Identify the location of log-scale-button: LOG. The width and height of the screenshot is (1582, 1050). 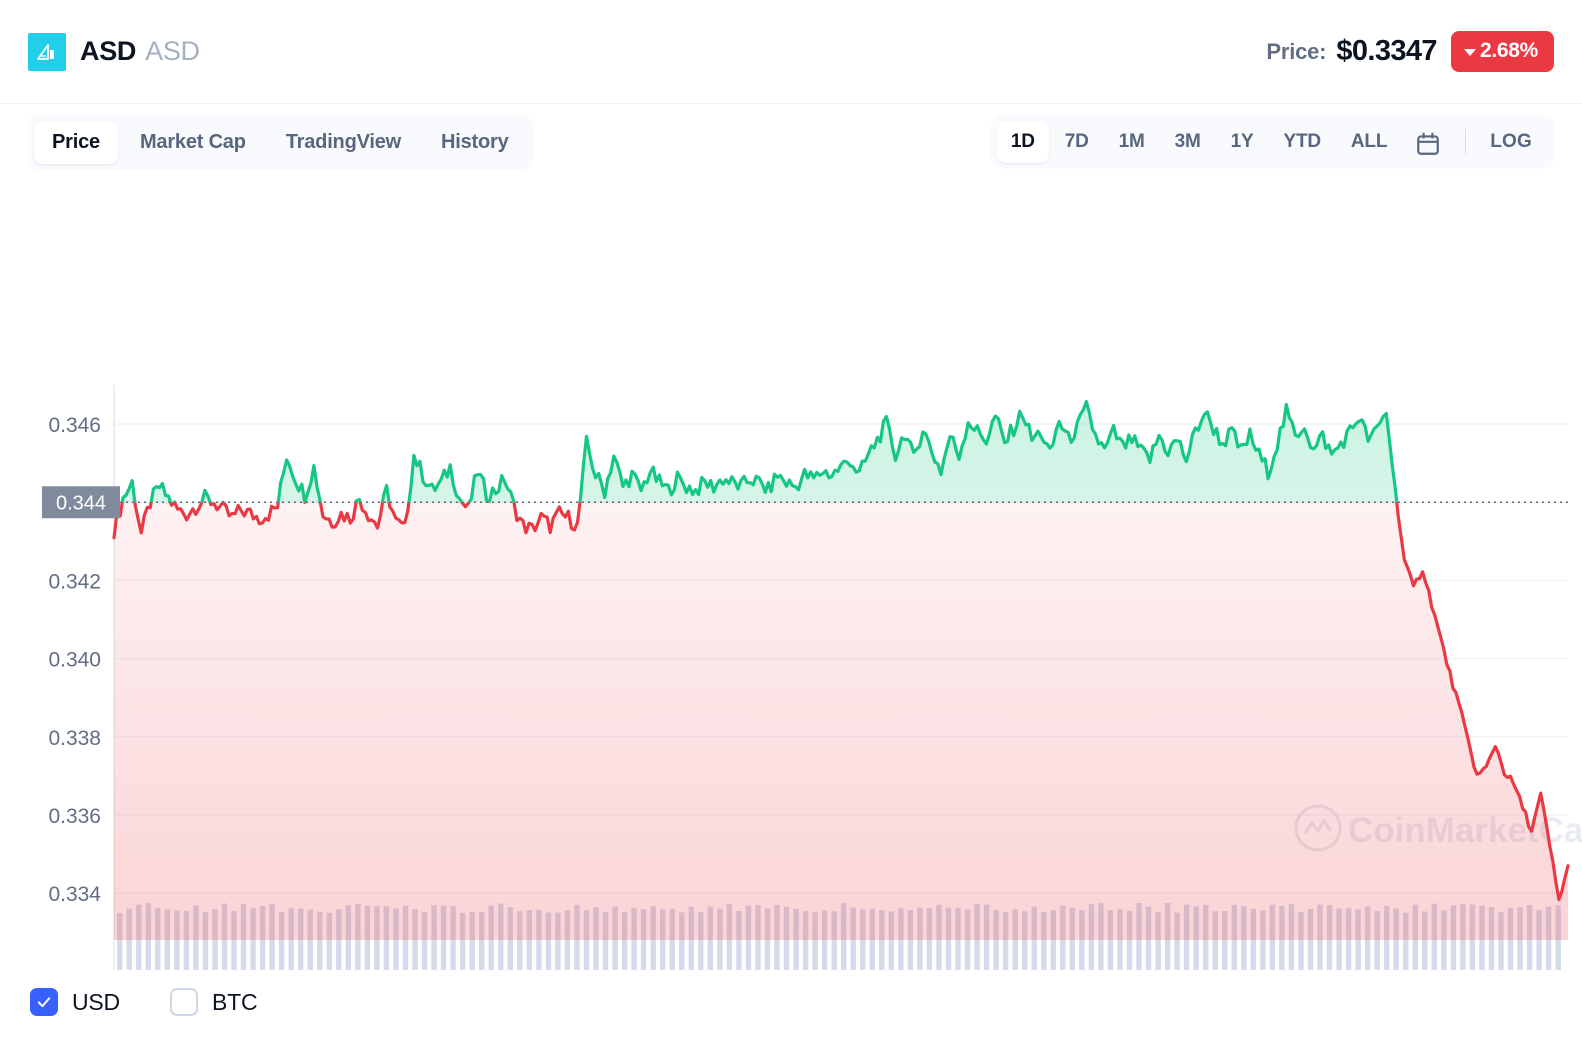
(1511, 142).